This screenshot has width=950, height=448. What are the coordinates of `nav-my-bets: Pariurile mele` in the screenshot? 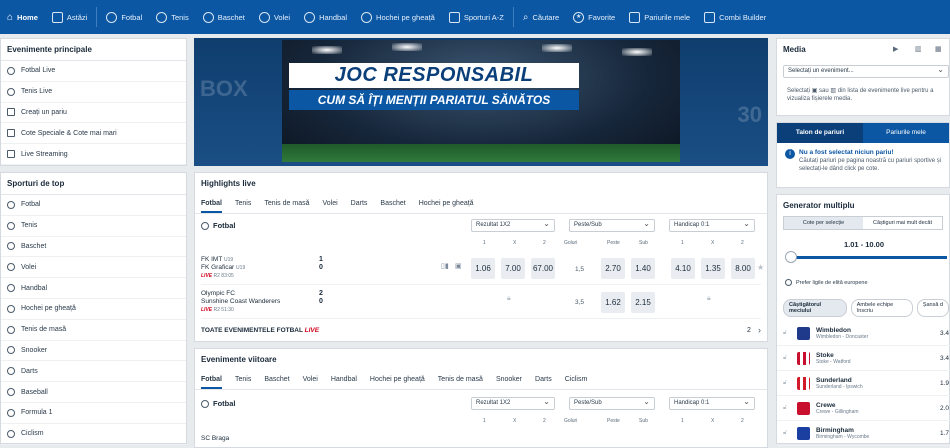 It's located at (659, 17).